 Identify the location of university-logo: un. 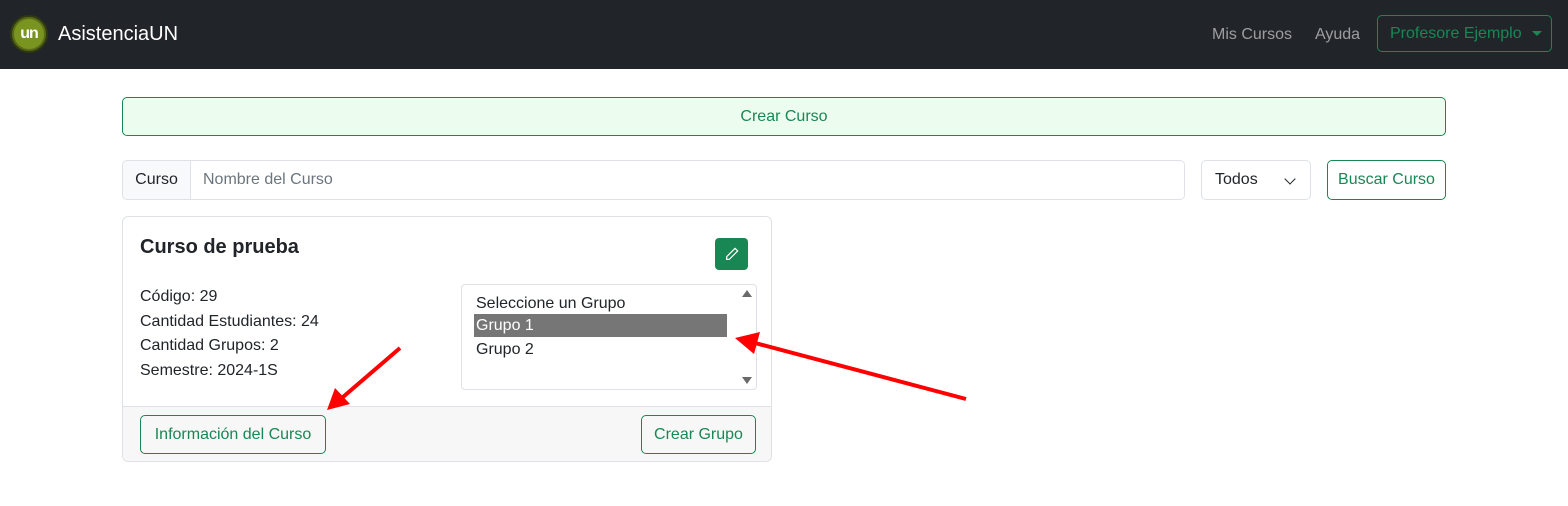
(29, 34).